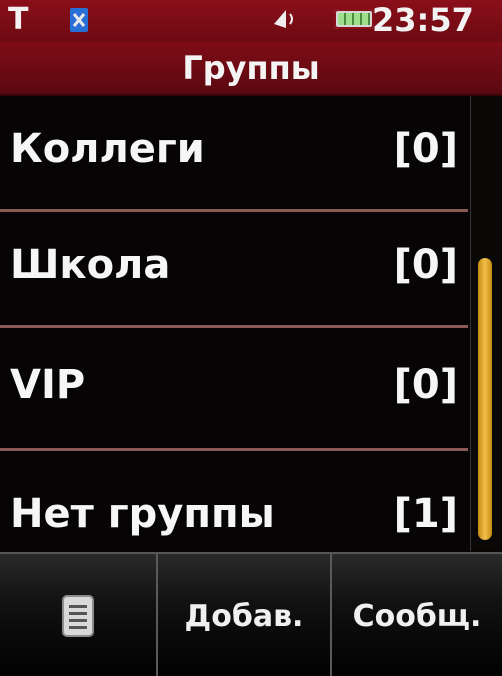 This screenshot has height=676, width=502. I want to click on vibrate-icon, so click(283, 19).